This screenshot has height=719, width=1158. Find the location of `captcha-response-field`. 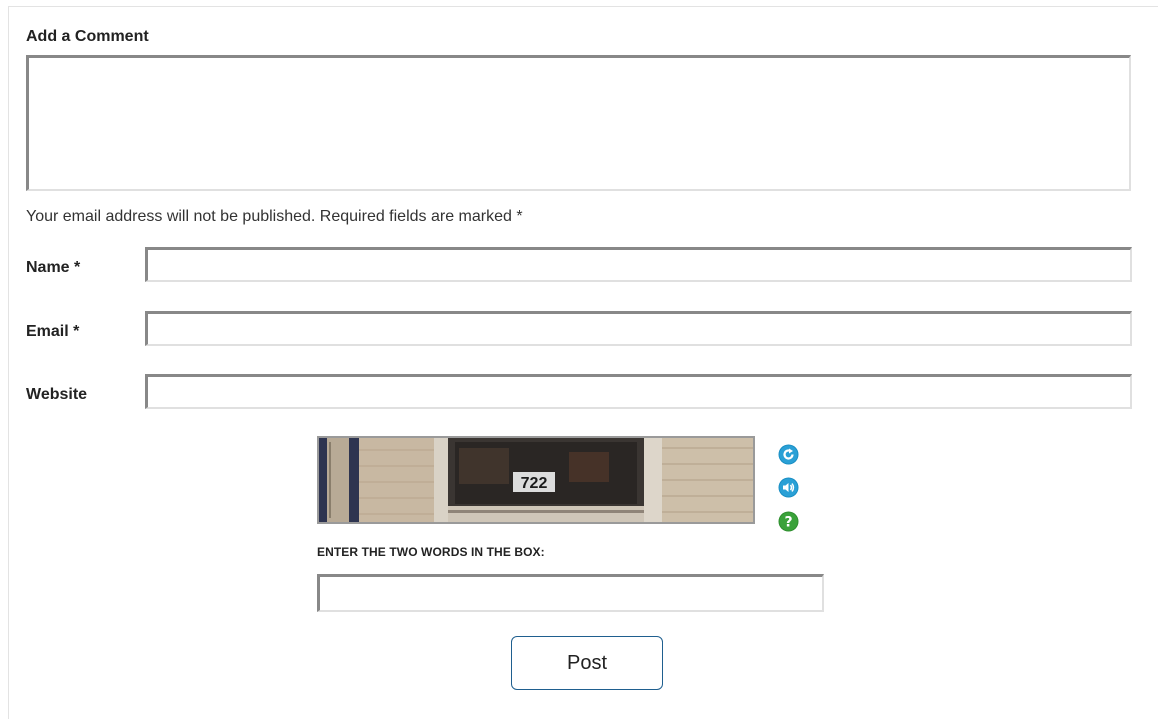

captcha-response-field is located at coordinates (570, 593).